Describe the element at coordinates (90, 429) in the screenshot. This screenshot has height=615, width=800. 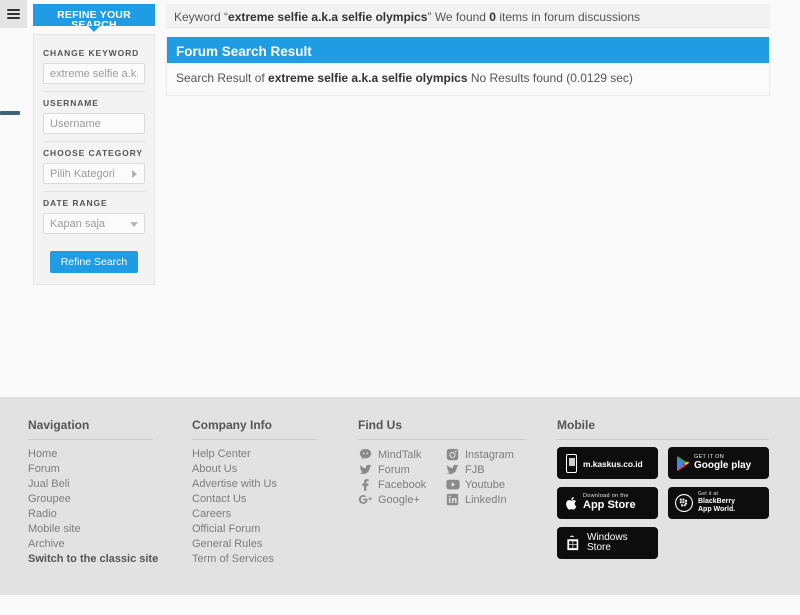
I see `footer-navigation-title: Navigation` at that location.